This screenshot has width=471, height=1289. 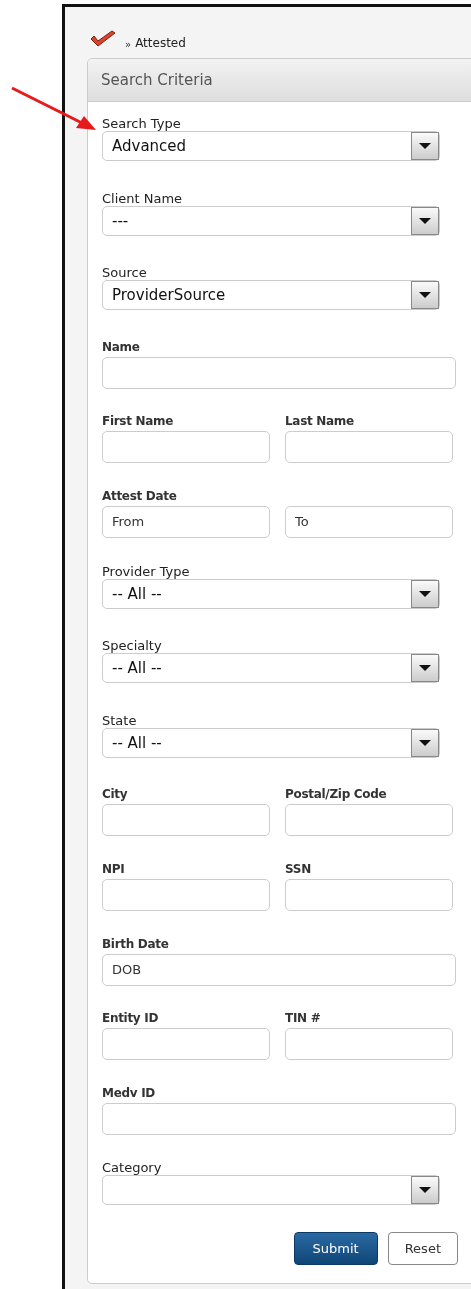 What do you see at coordinates (279, 969) in the screenshot?
I see `input-field: DOB` at bounding box center [279, 969].